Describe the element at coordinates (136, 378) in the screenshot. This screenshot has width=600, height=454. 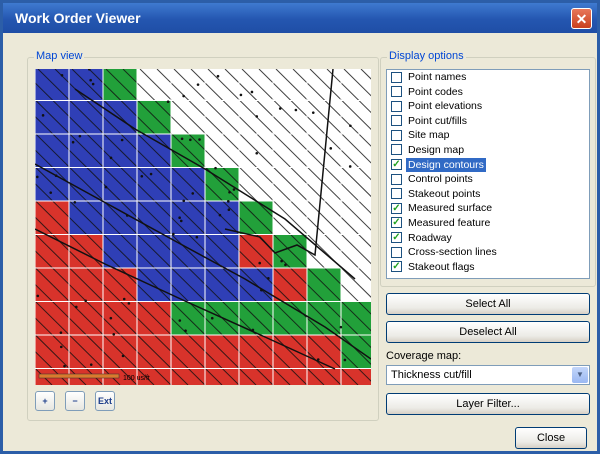
I see `scale-label: 100 us/ft` at that location.